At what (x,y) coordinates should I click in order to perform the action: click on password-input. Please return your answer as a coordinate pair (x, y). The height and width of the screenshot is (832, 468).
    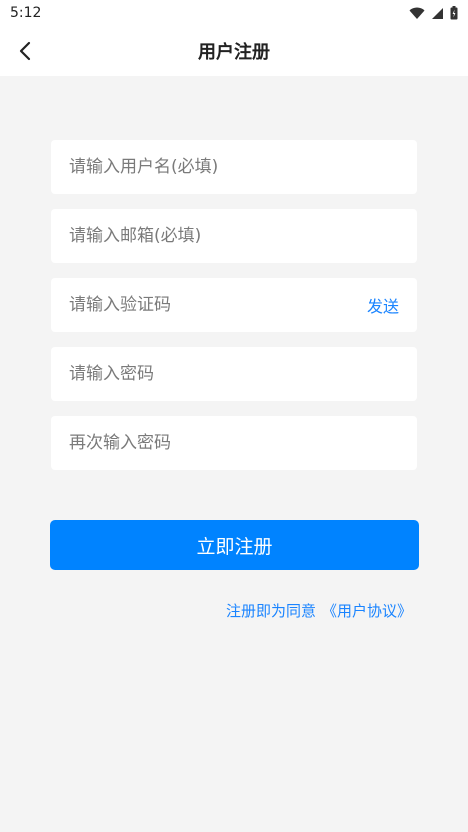
    Looking at the image, I should click on (234, 374).